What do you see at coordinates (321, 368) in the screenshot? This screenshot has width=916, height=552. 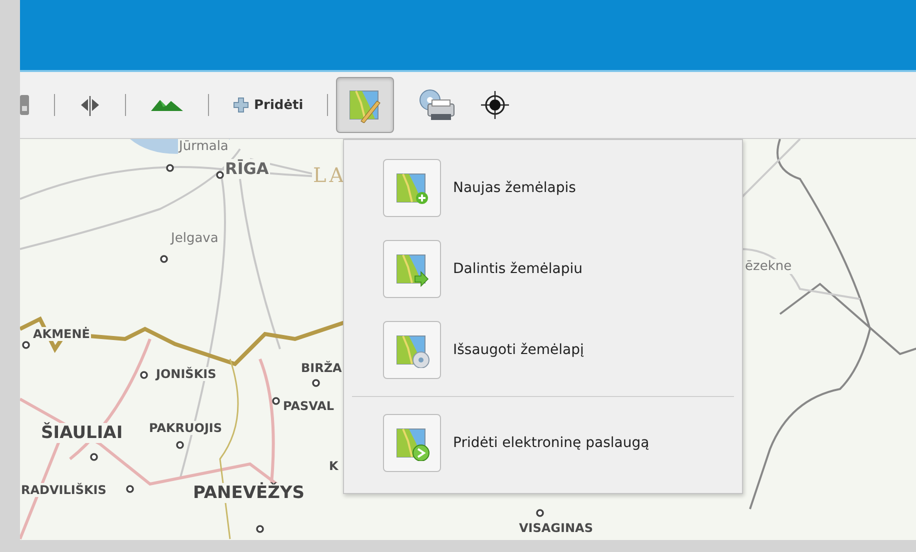 I see `map-label: BIRŽA` at bounding box center [321, 368].